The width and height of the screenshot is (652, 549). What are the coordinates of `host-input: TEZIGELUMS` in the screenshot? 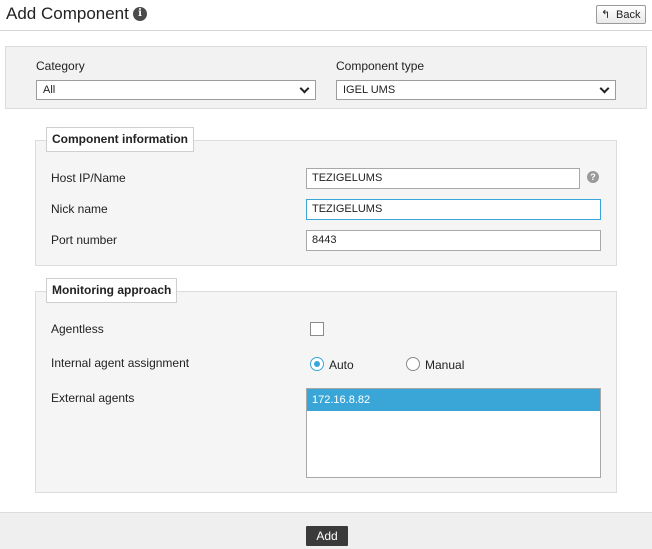 It's located at (443, 178).